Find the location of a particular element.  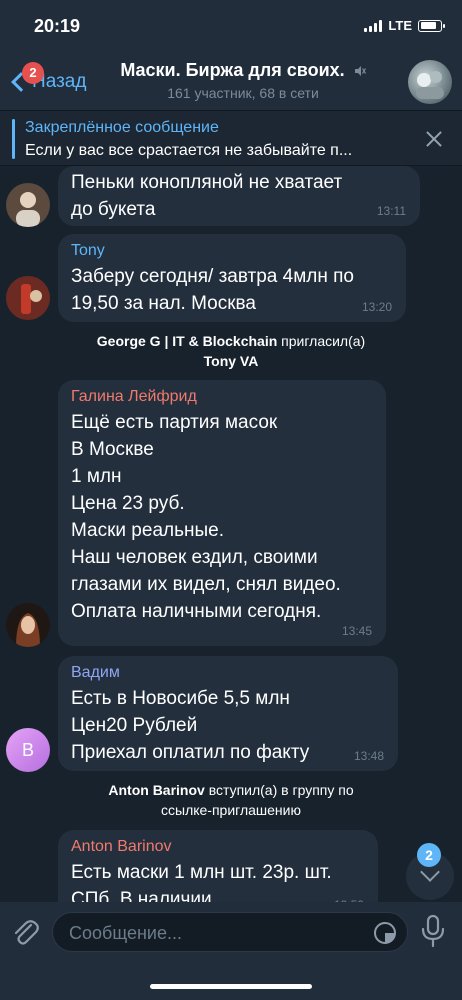

message-sender: Anton Barinov is located at coordinates (218, 847).